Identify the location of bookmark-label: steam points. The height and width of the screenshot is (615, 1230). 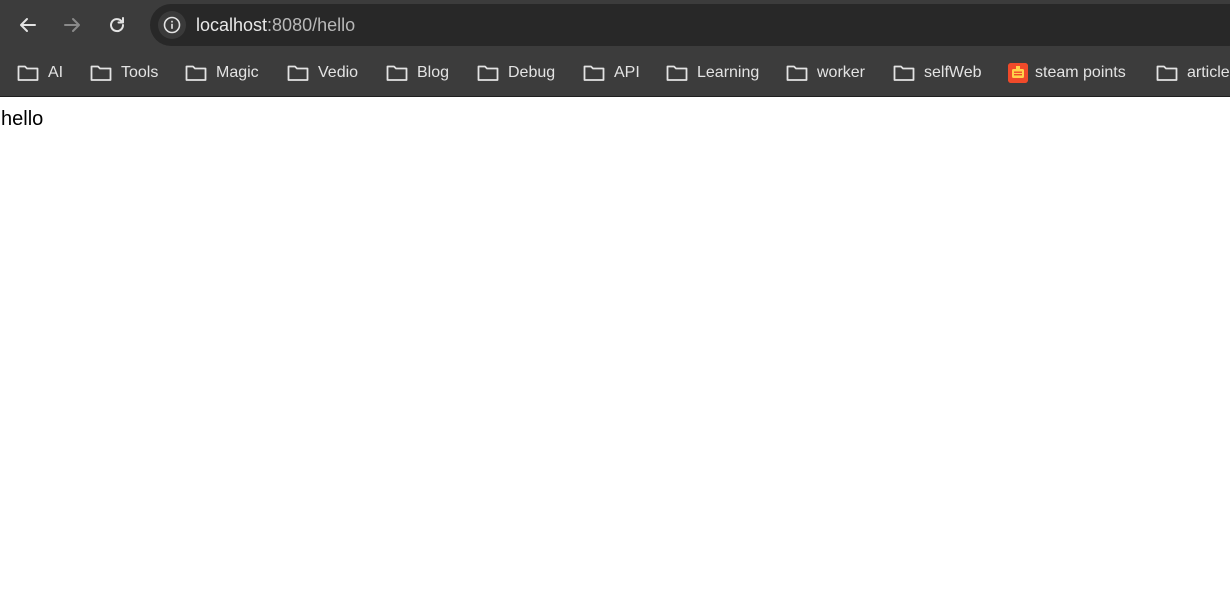
(1080, 72).